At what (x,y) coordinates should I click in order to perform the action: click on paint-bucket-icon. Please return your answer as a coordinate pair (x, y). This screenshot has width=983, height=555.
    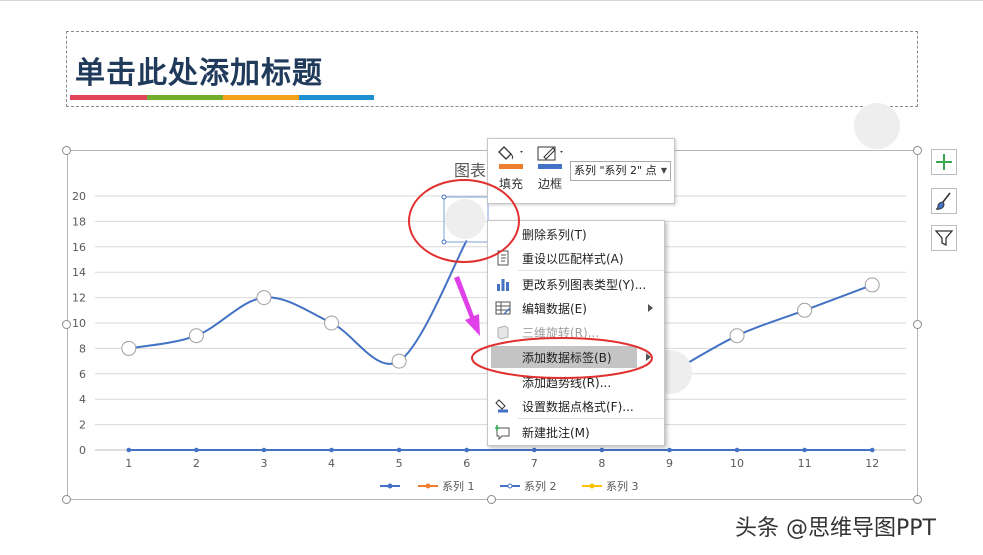
    Looking at the image, I should click on (510, 153).